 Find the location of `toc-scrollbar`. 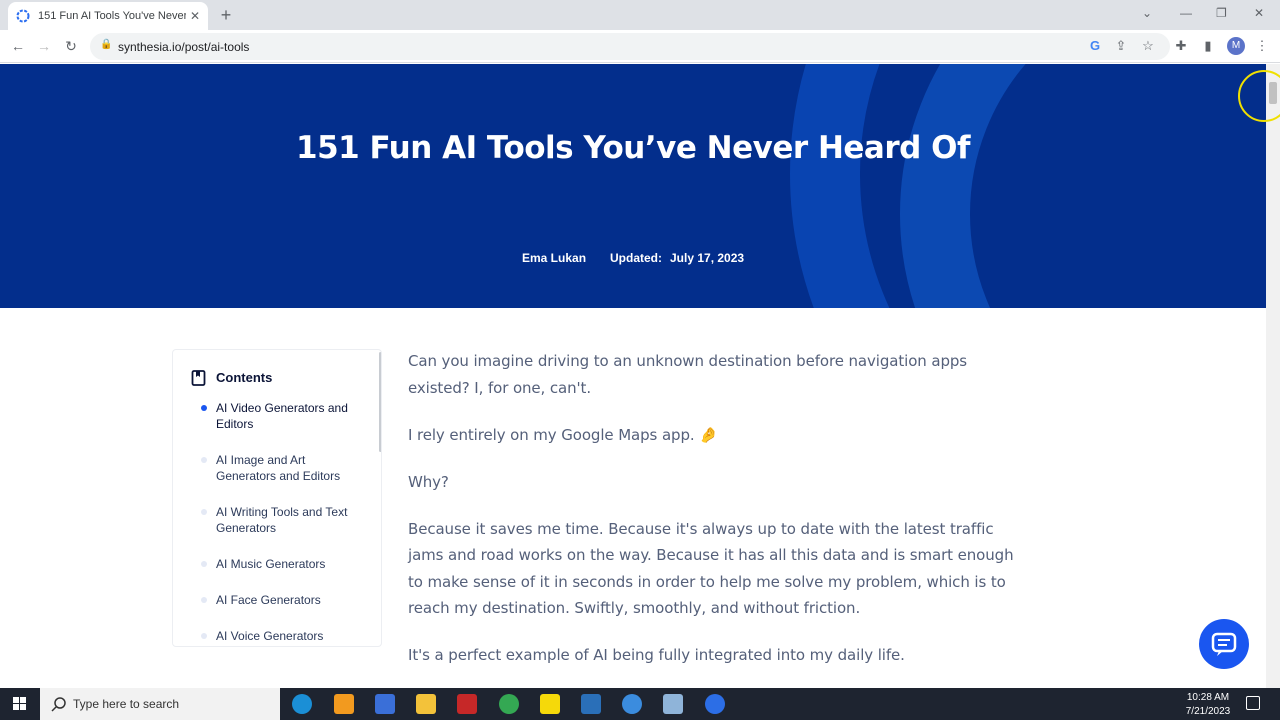

toc-scrollbar is located at coordinates (380, 402).